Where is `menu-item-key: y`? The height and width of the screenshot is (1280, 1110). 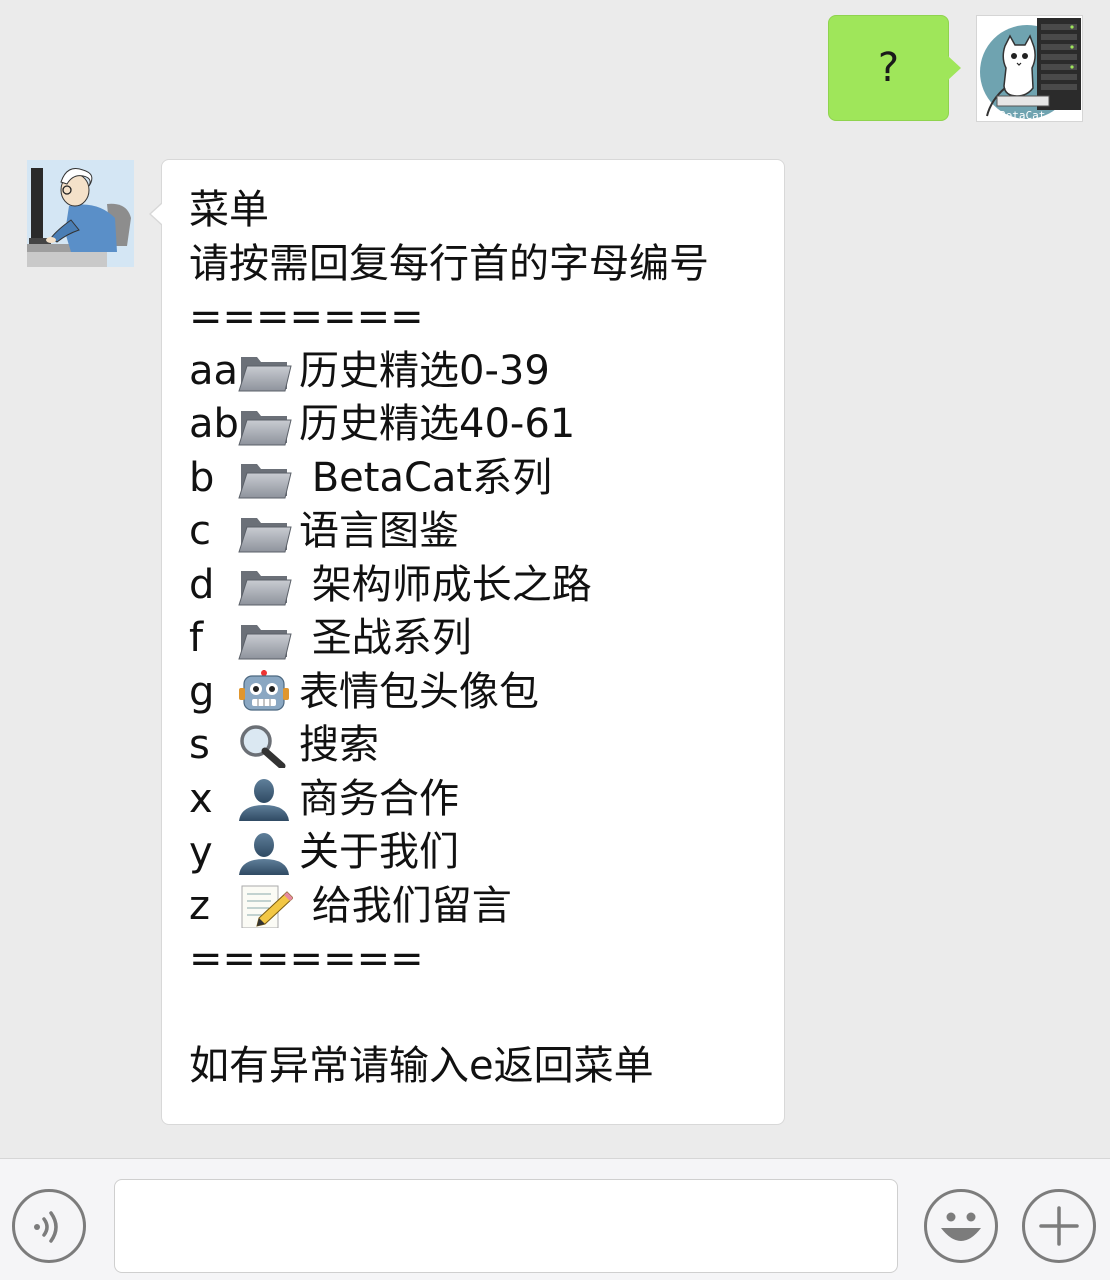
menu-item-key: y is located at coordinates (201, 852).